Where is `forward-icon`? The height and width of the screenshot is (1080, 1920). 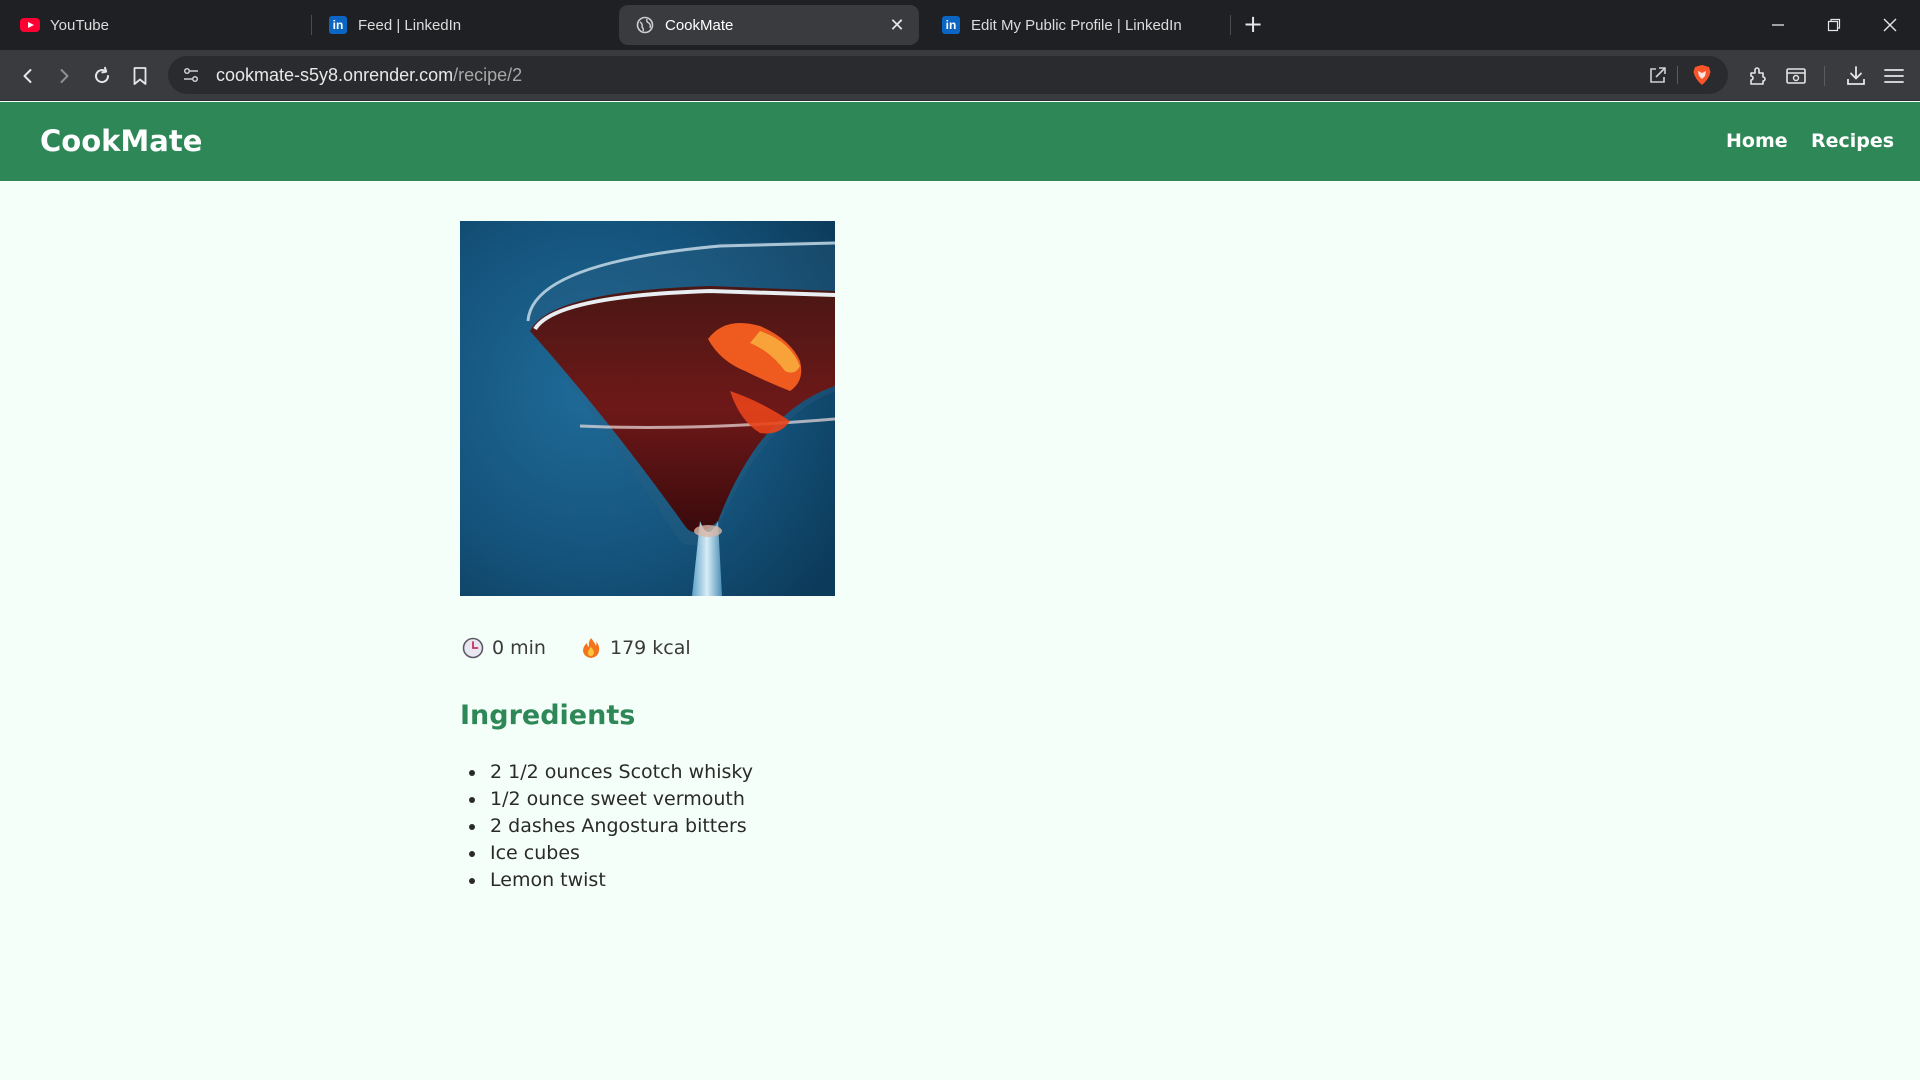
forward-icon is located at coordinates (64, 76).